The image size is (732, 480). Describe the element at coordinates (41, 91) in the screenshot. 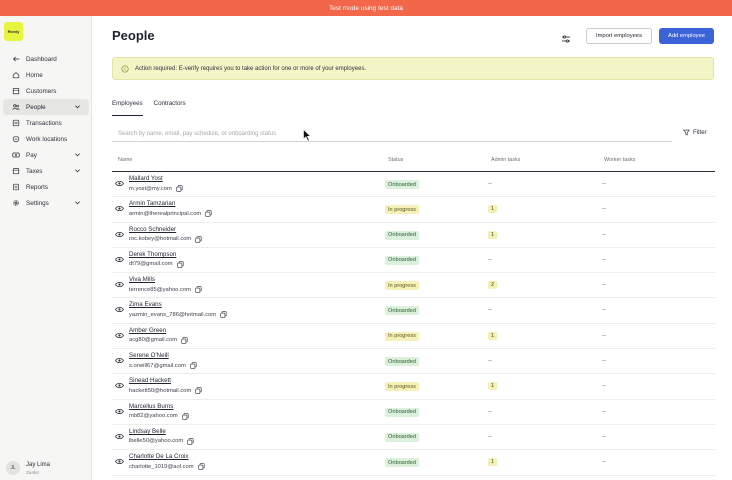

I see `sidebar-item-label: Customers` at that location.